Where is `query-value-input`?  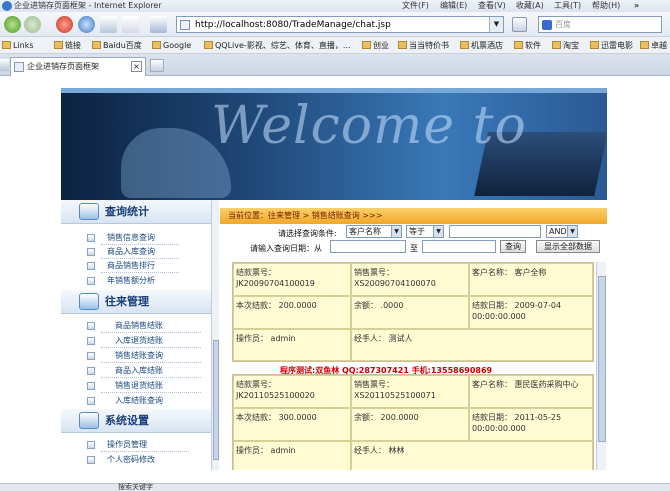
query-value-input is located at coordinates (495, 231).